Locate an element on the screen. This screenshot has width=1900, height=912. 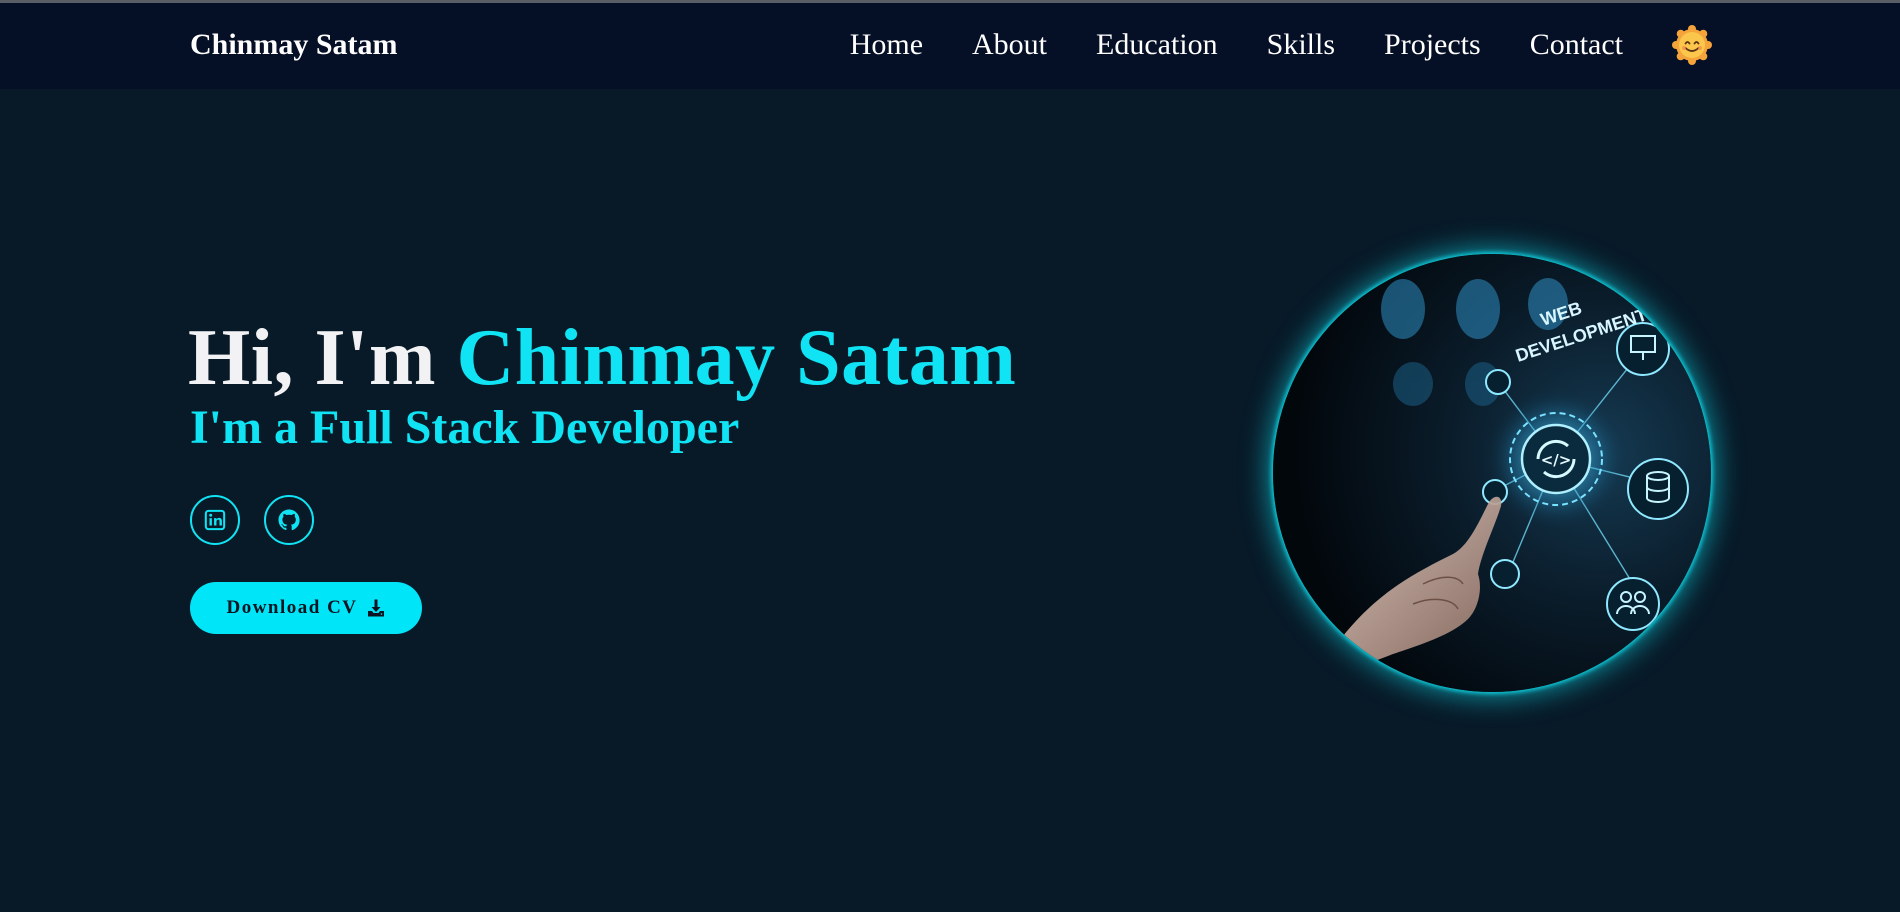
nav-link-about: About is located at coordinates (1009, 45).